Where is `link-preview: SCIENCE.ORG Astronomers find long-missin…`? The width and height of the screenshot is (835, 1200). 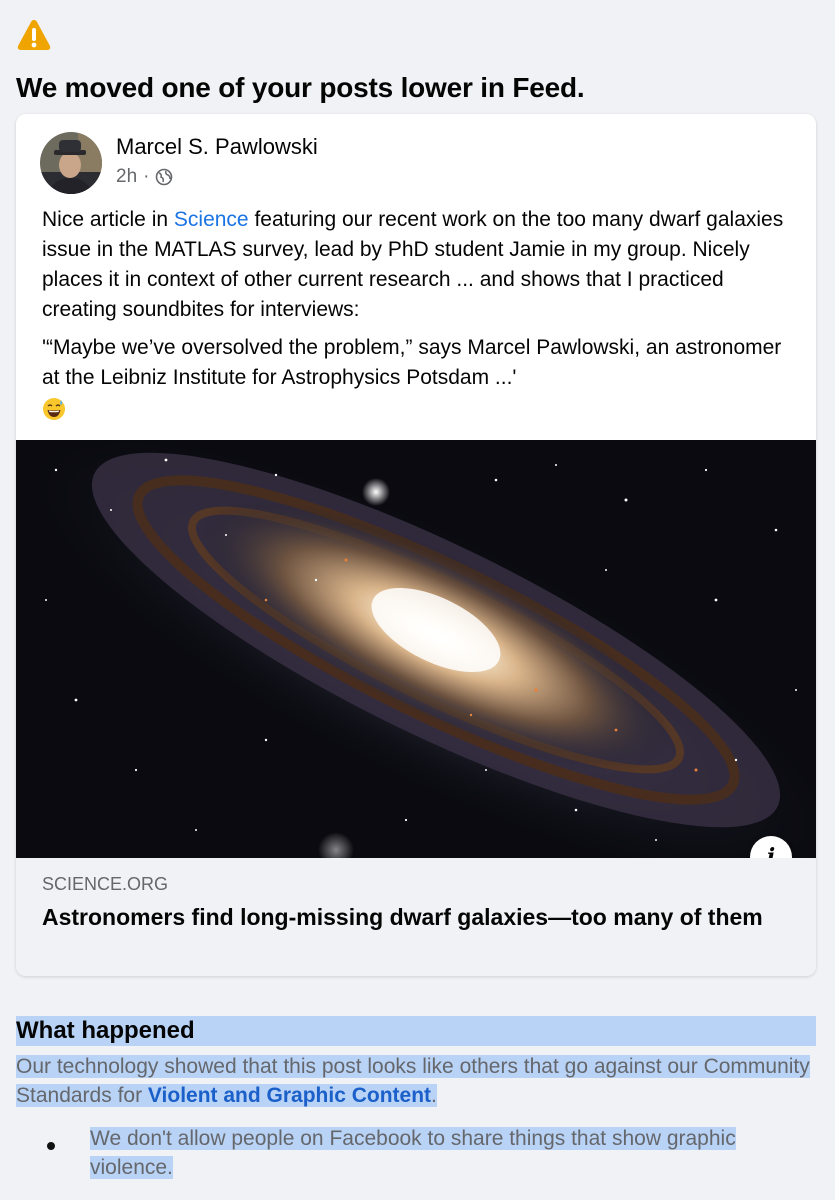 link-preview: SCIENCE.ORG Astronomers find long-missin… is located at coordinates (416, 917).